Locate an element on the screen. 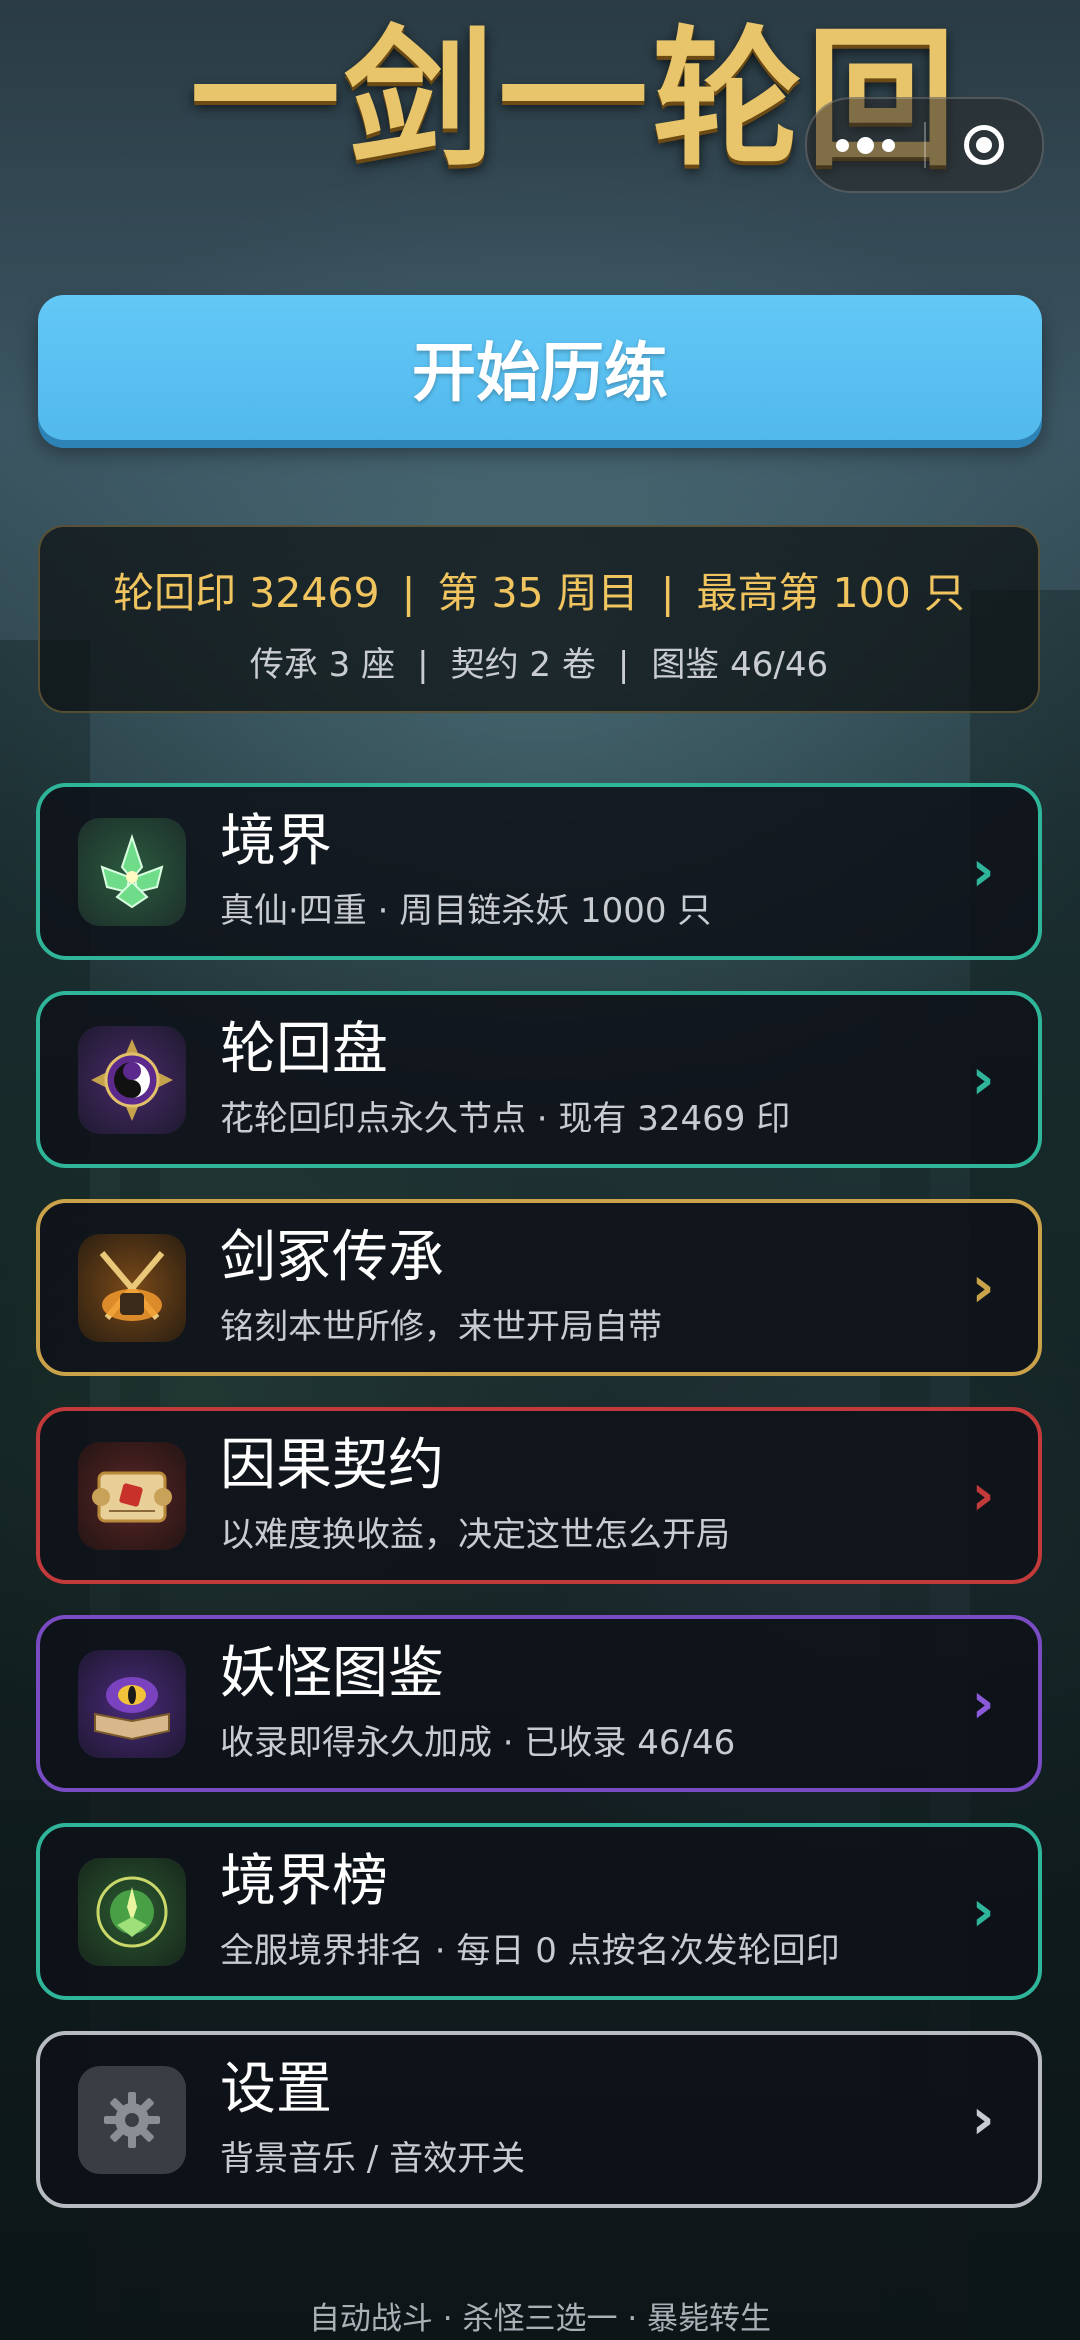 The width and height of the screenshot is (1080, 2340). menu-settings-desc: 背景音乐 / 音效开关 is located at coordinates (373, 2158).